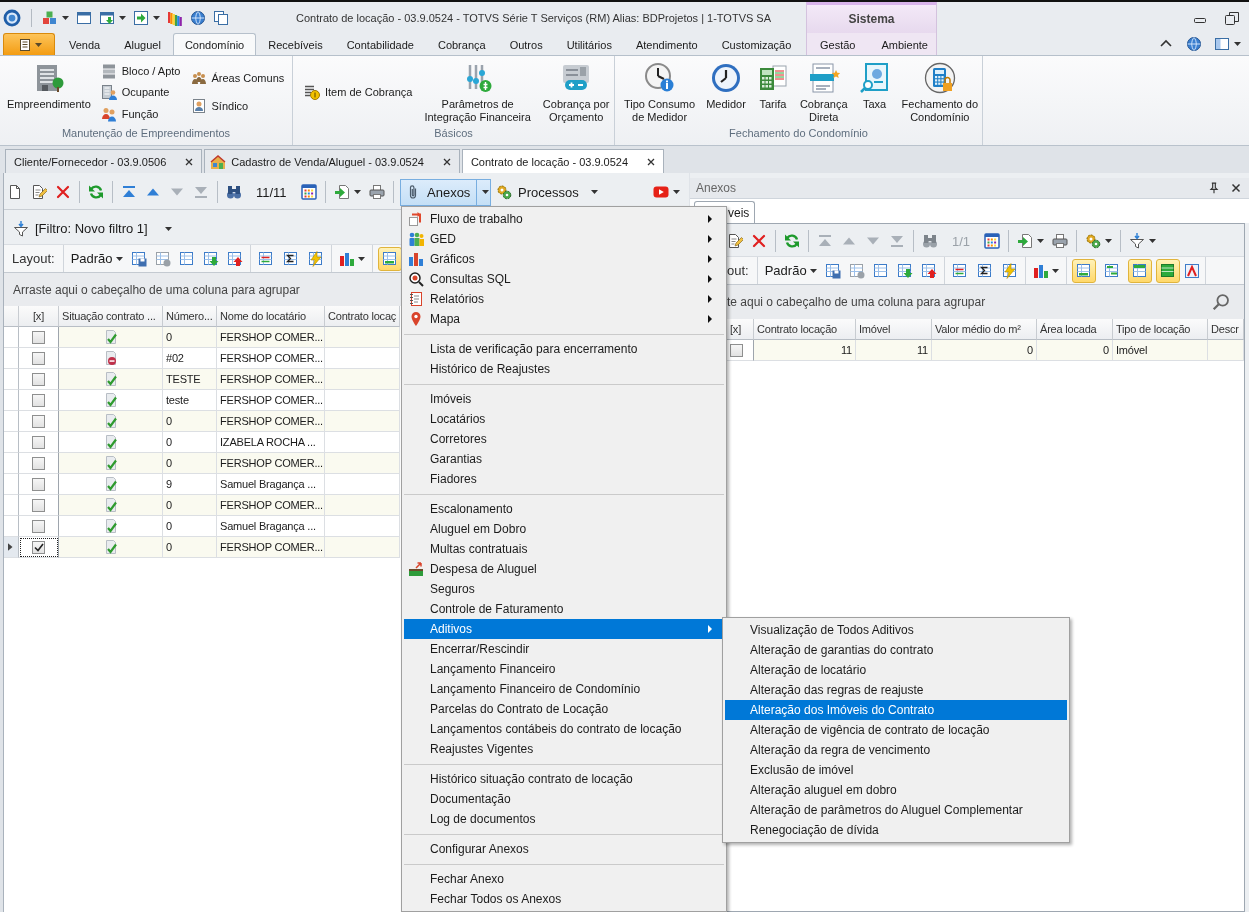 The width and height of the screenshot is (1249, 912). Describe the element at coordinates (1025, 241) in the screenshot. I see `export-icon` at that location.